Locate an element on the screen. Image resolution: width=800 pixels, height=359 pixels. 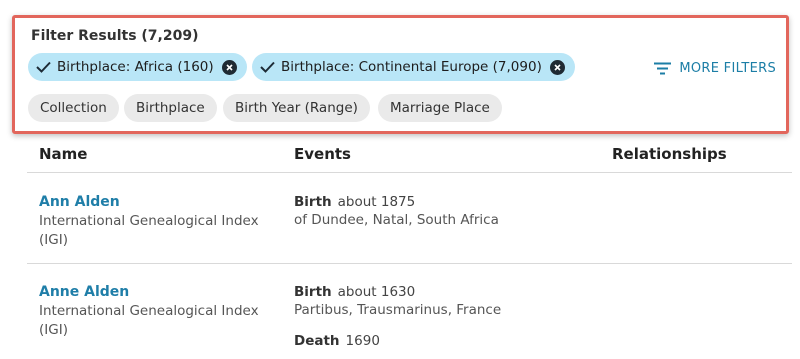
filter-lines-icon is located at coordinates (663, 68).